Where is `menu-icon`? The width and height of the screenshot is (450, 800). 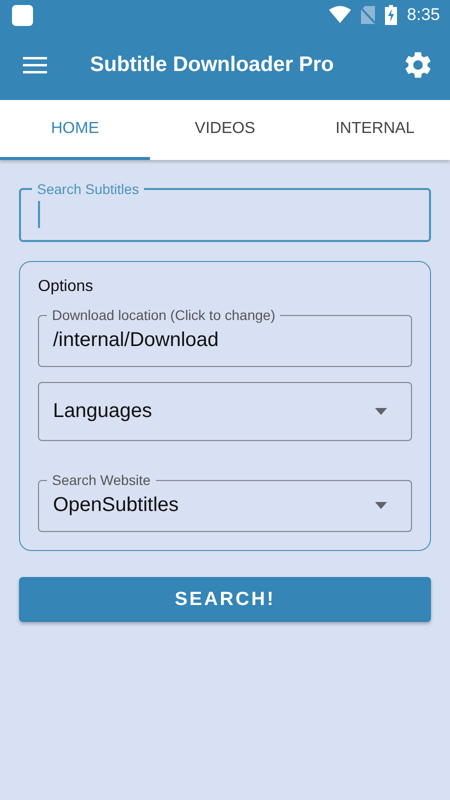
menu-icon is located at coordinates (36, 65).